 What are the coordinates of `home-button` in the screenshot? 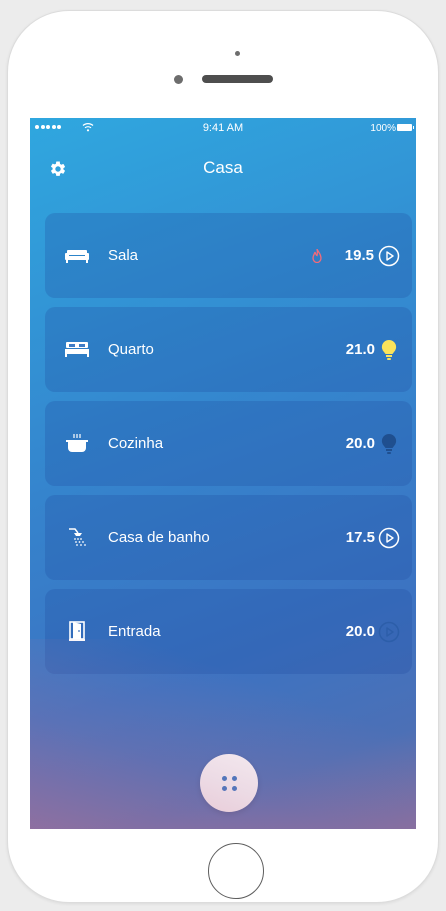 It's located at (236, 871).